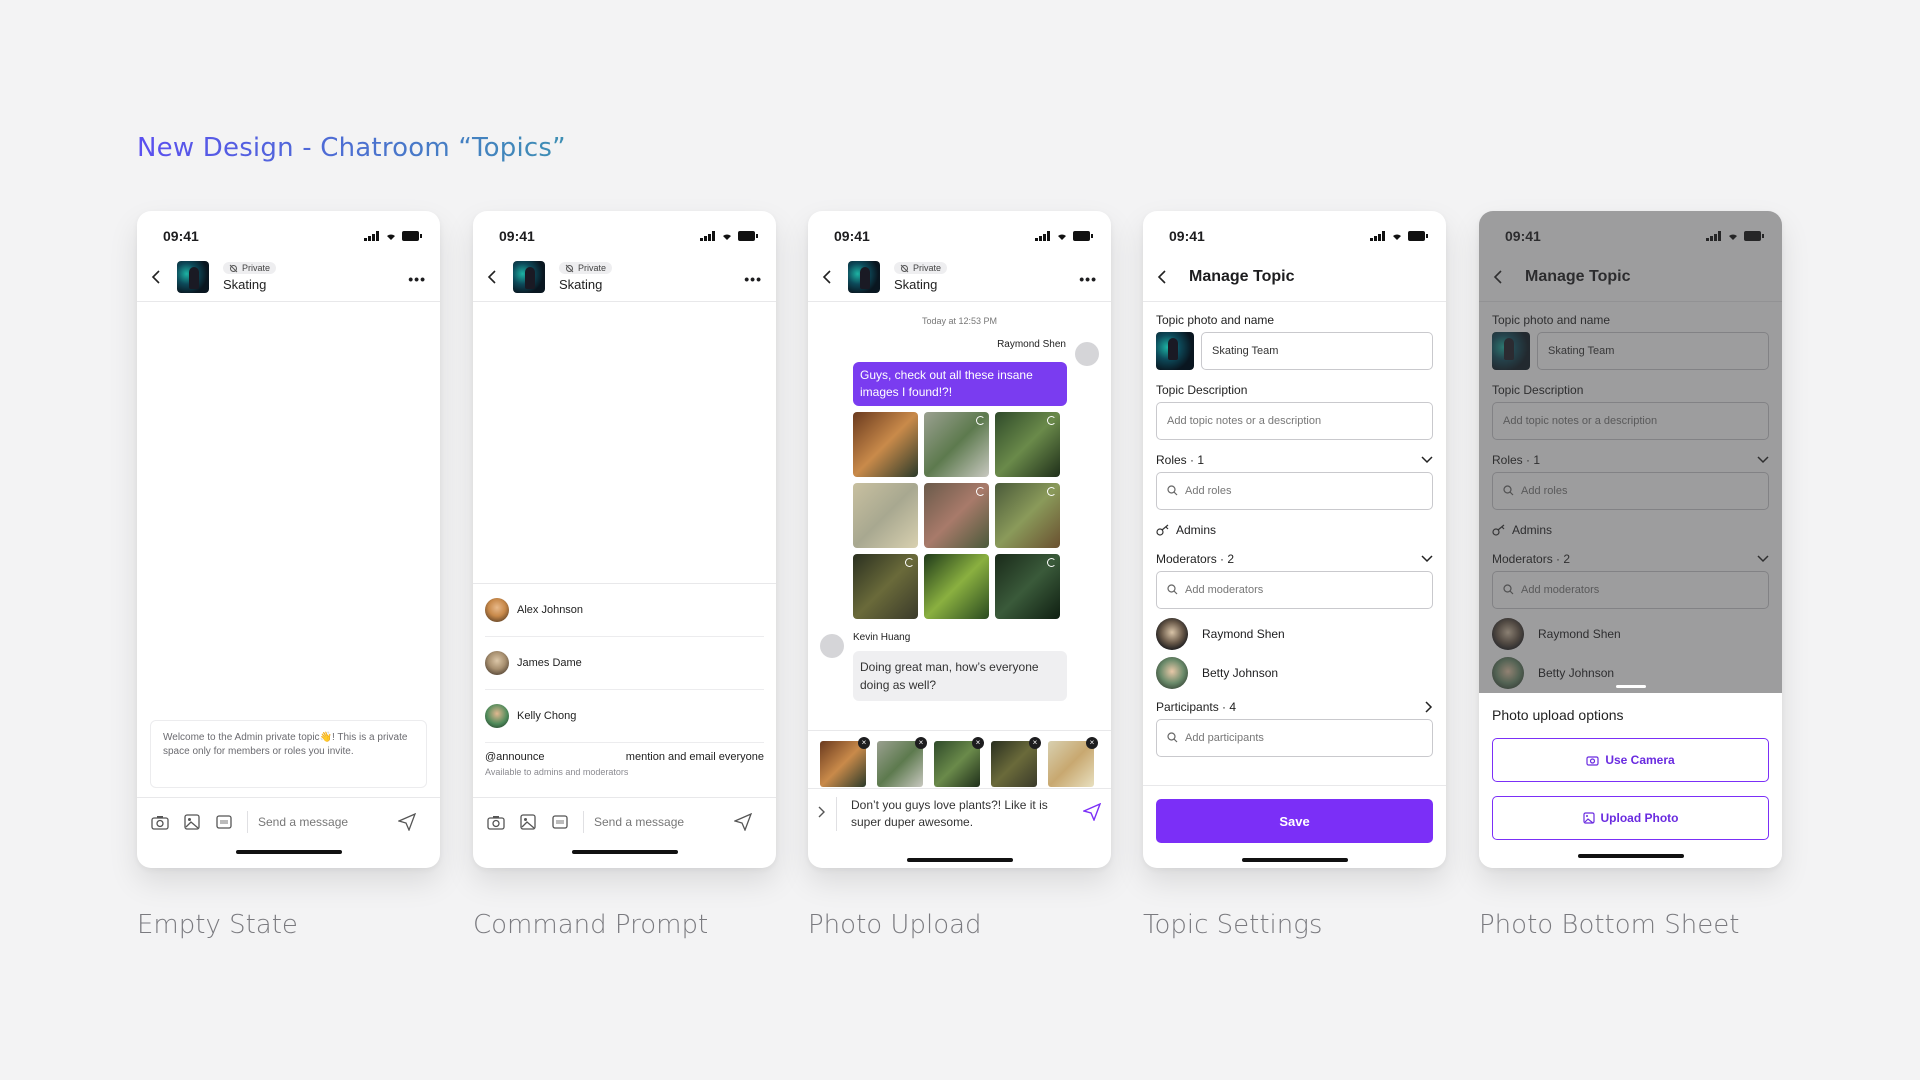 This screenshot has width=1920, height=1080. I want to click on roles-section-header: Roles · 1, so click(1294, 460).